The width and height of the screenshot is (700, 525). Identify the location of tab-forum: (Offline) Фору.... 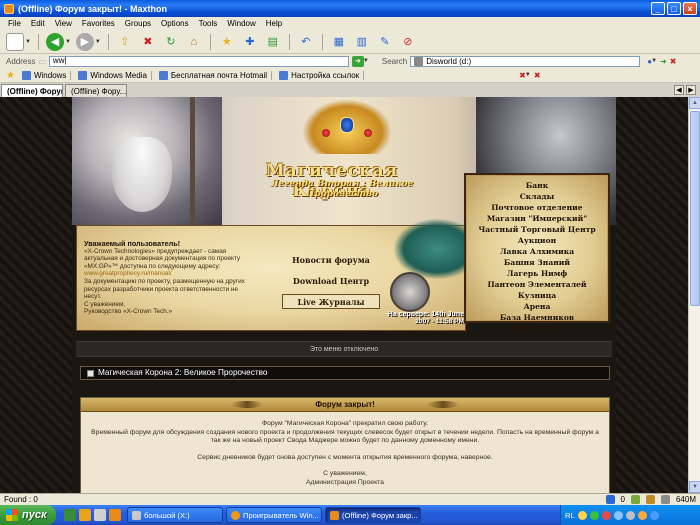
(96, 90).